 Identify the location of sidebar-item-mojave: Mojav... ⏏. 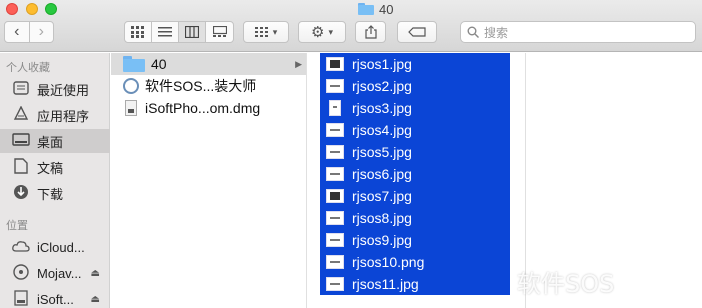
(55, 273).